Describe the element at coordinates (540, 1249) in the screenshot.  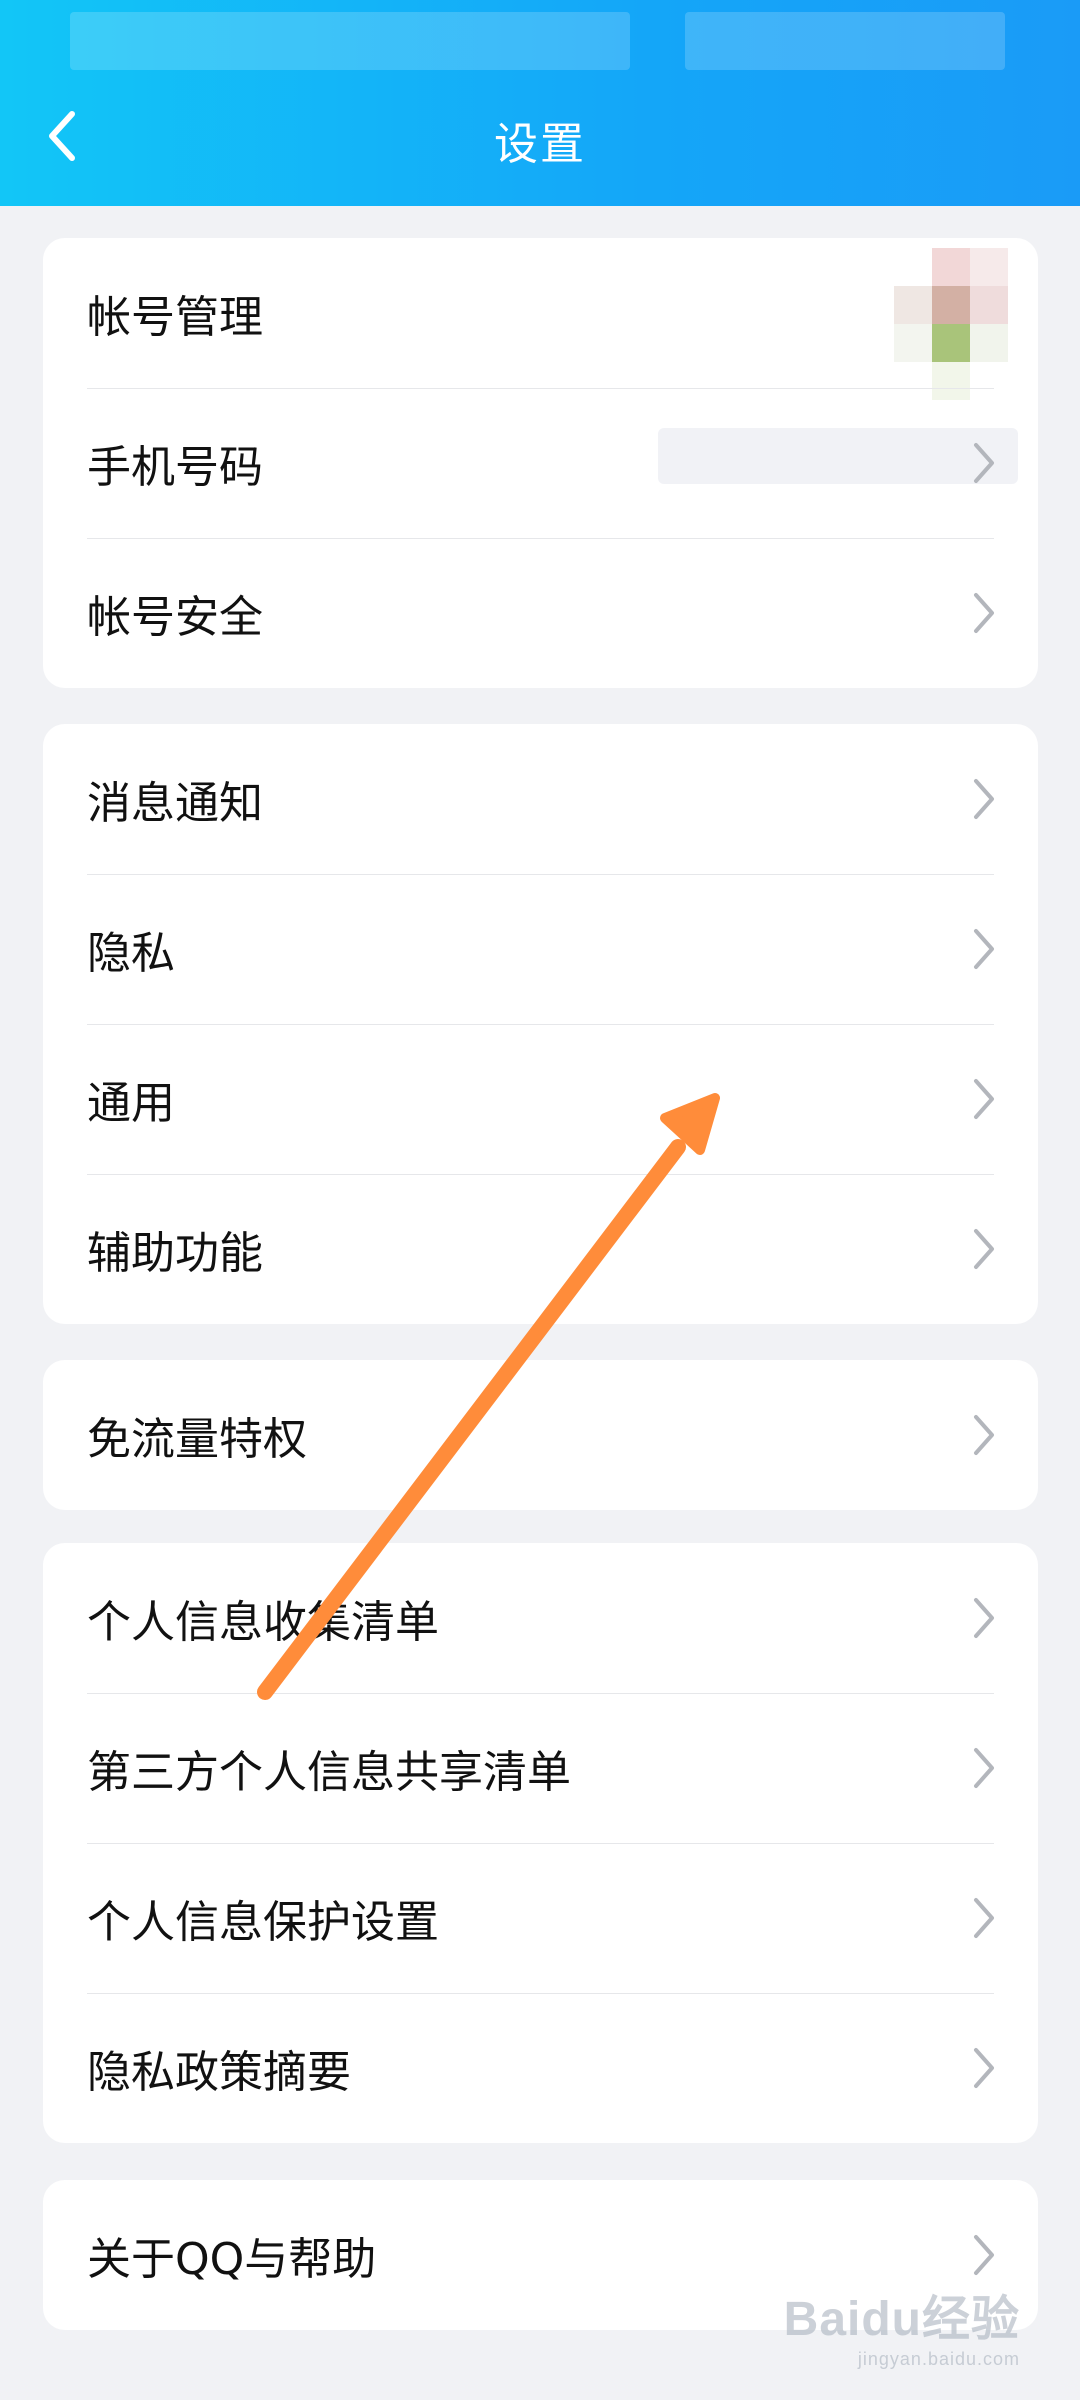
I see `settings-row-accessibility: 辅助功能` at that location.